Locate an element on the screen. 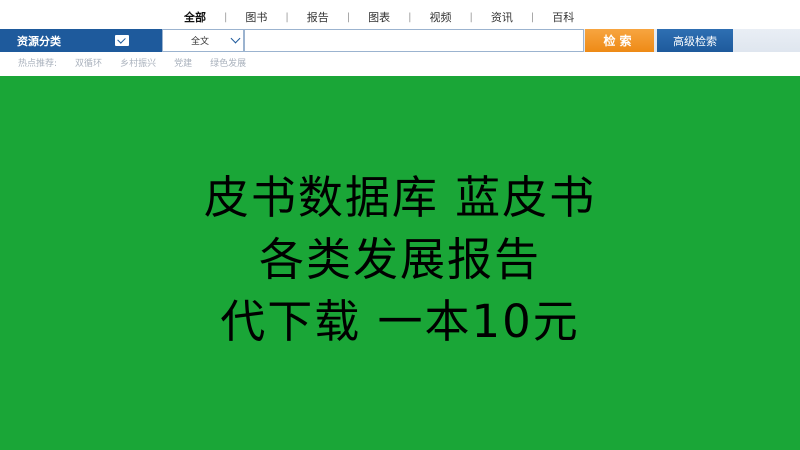 Image resolution: width=800 pixels, height=450 pixels. tab-all: 全部 is located at coordinates (195, 17).